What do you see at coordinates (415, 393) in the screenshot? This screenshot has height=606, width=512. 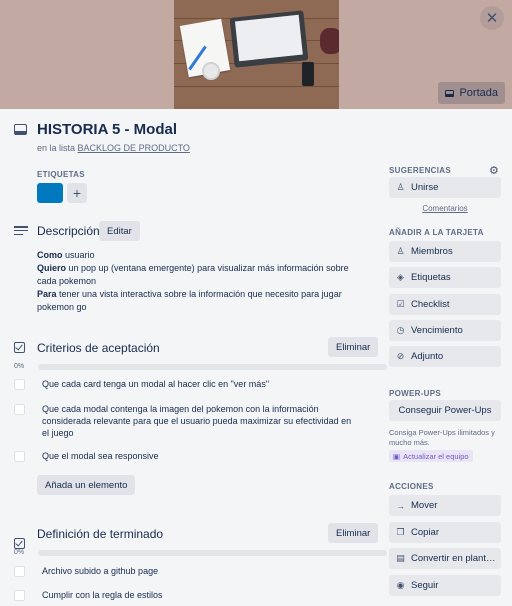 I see `powerups-heading: POWER-UPS` at bounding box center [415, 393].